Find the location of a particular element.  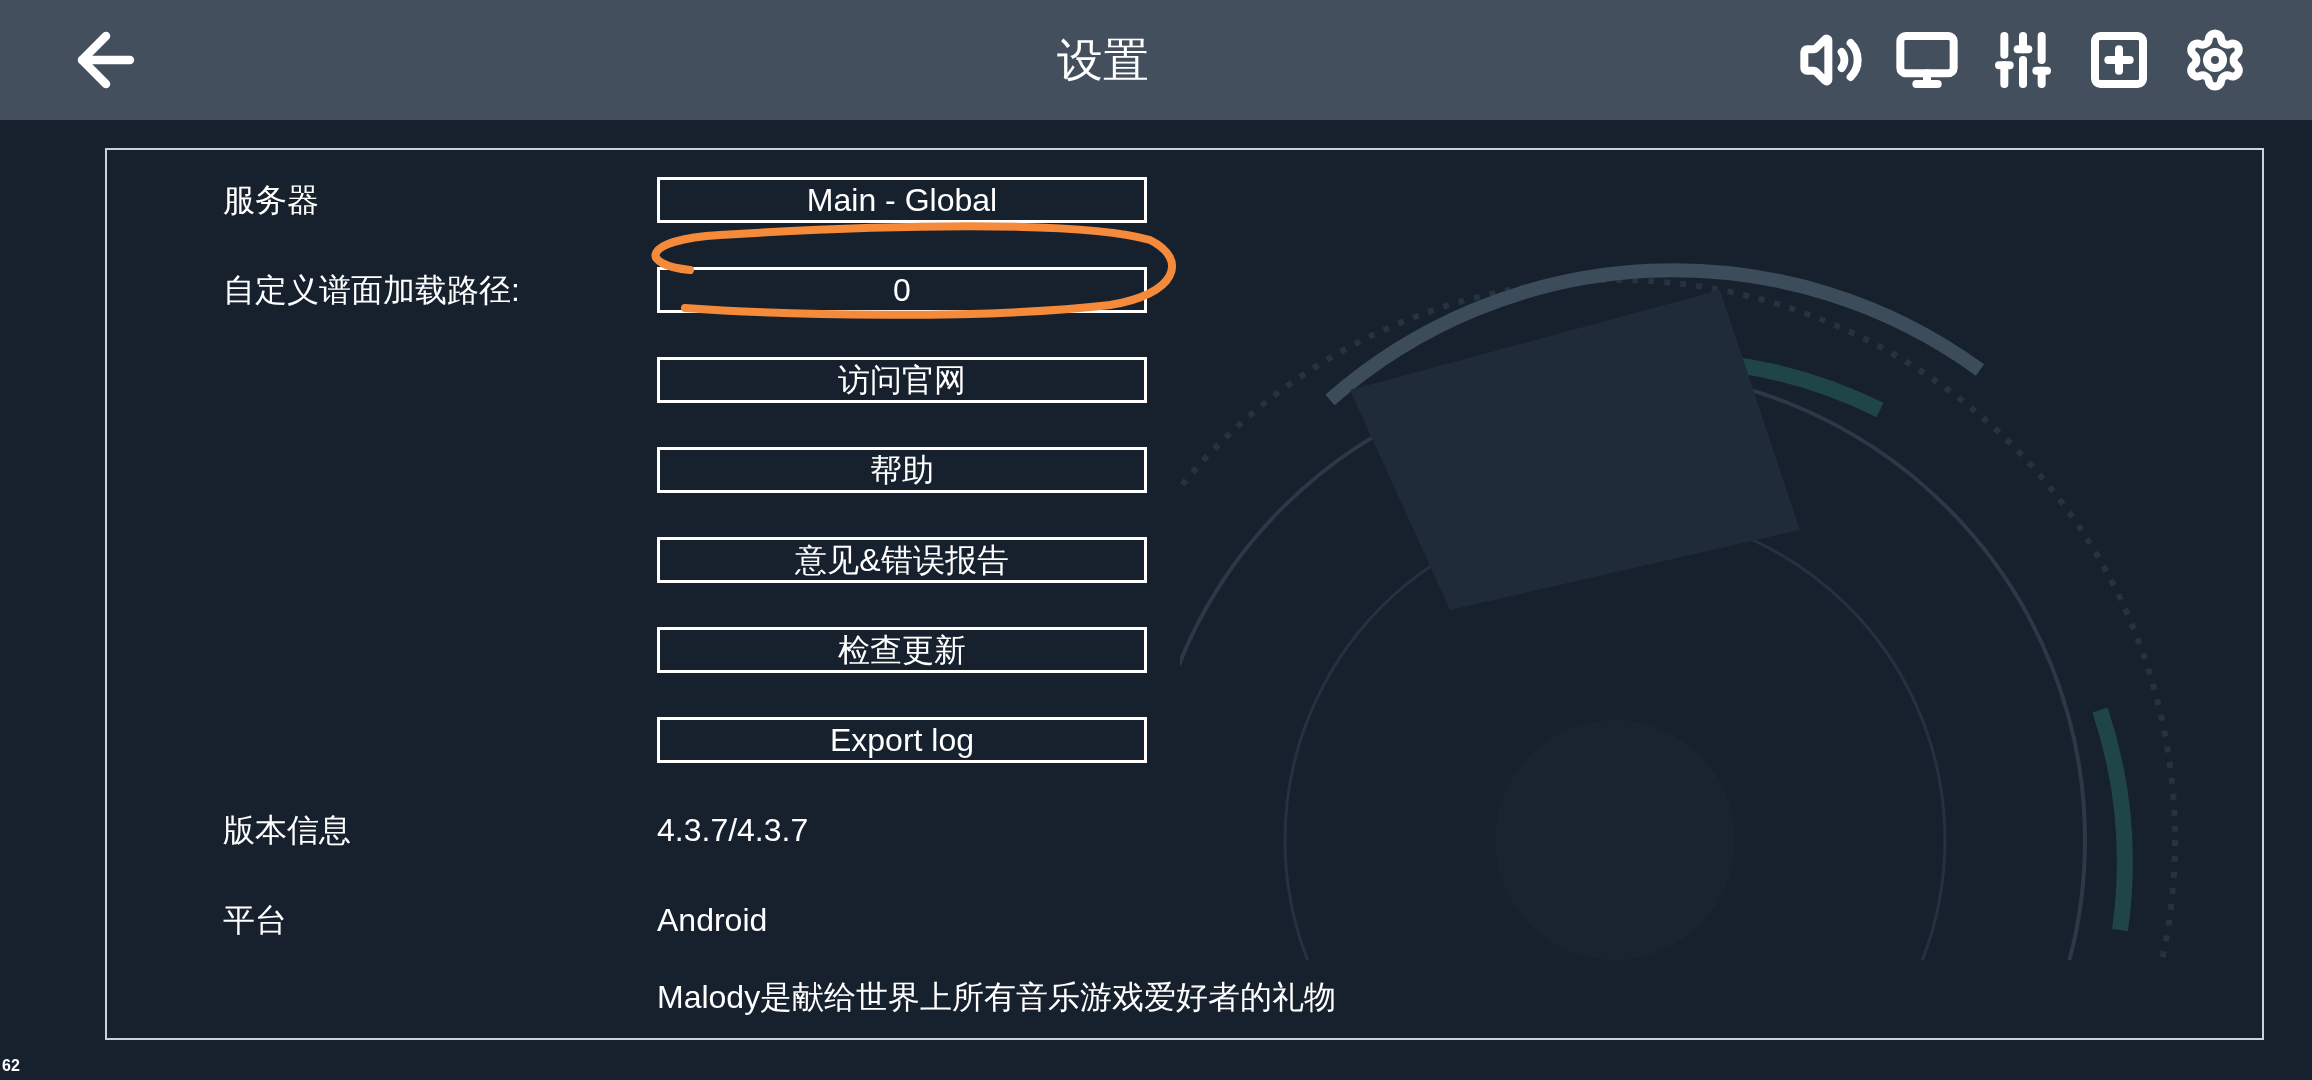

setting-value: Android is located at coordinates (712, 920).